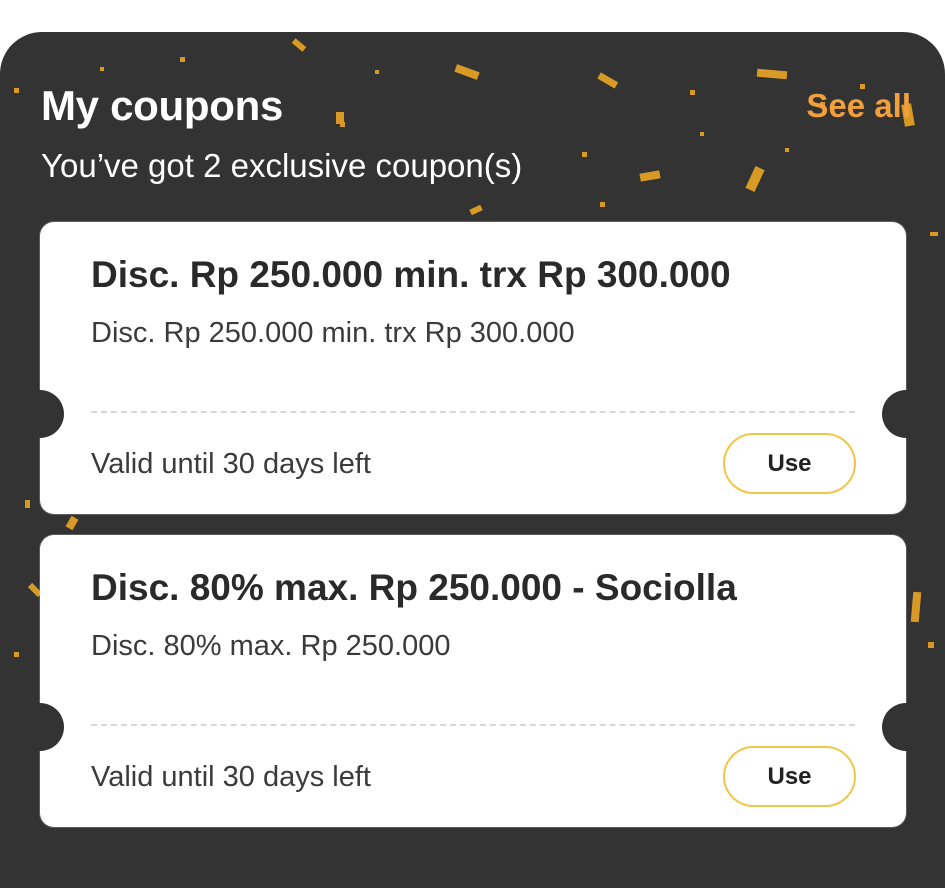  What do you see at coordinates (162, 105) in the screenshot?
I see `page-title: My coupons` at bounding box center [162, 105].